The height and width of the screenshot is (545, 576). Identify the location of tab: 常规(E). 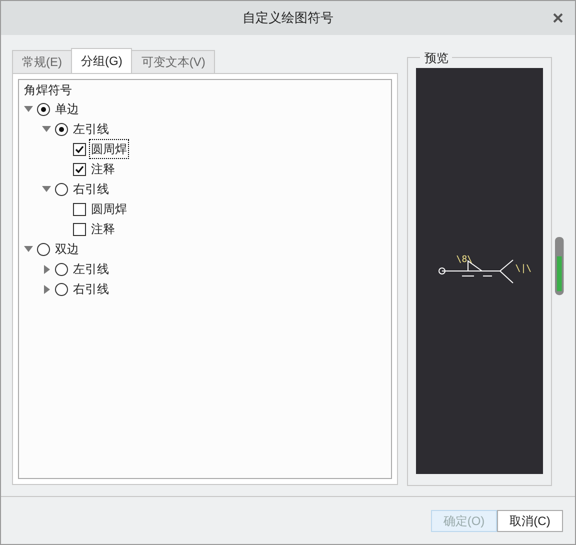
(42, 61).